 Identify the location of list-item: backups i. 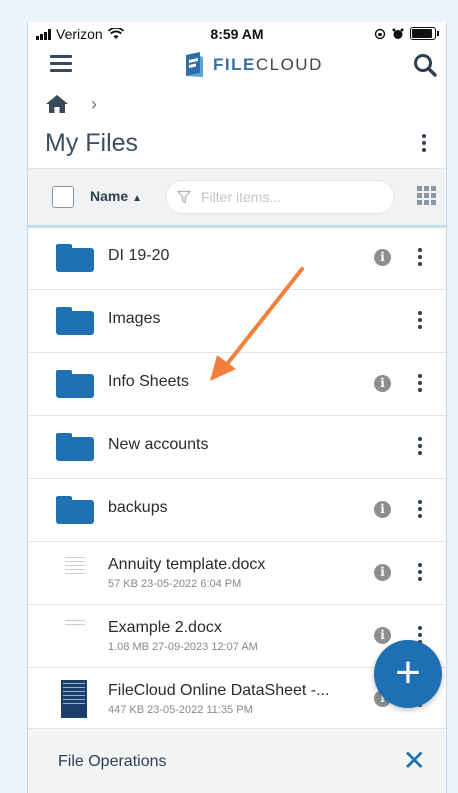
(237, 510).